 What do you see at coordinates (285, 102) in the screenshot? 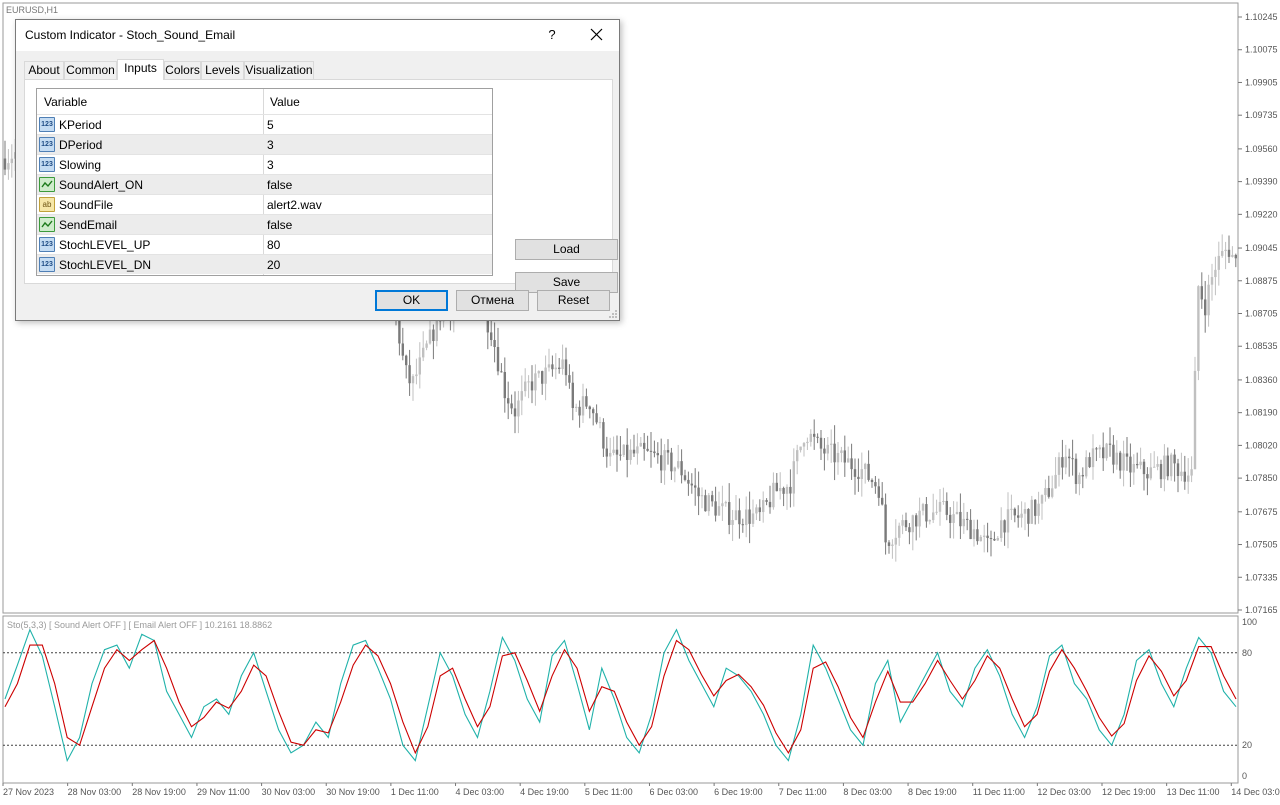
I see `column-header-value: Value` at bounding box center [285, 102].